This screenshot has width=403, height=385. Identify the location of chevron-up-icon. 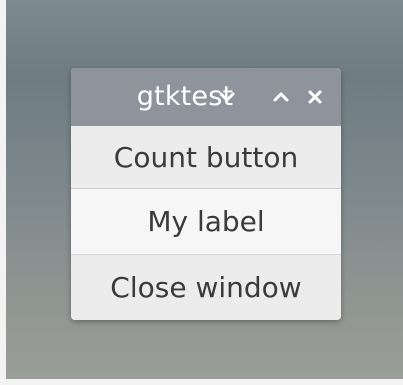
(281, 97).